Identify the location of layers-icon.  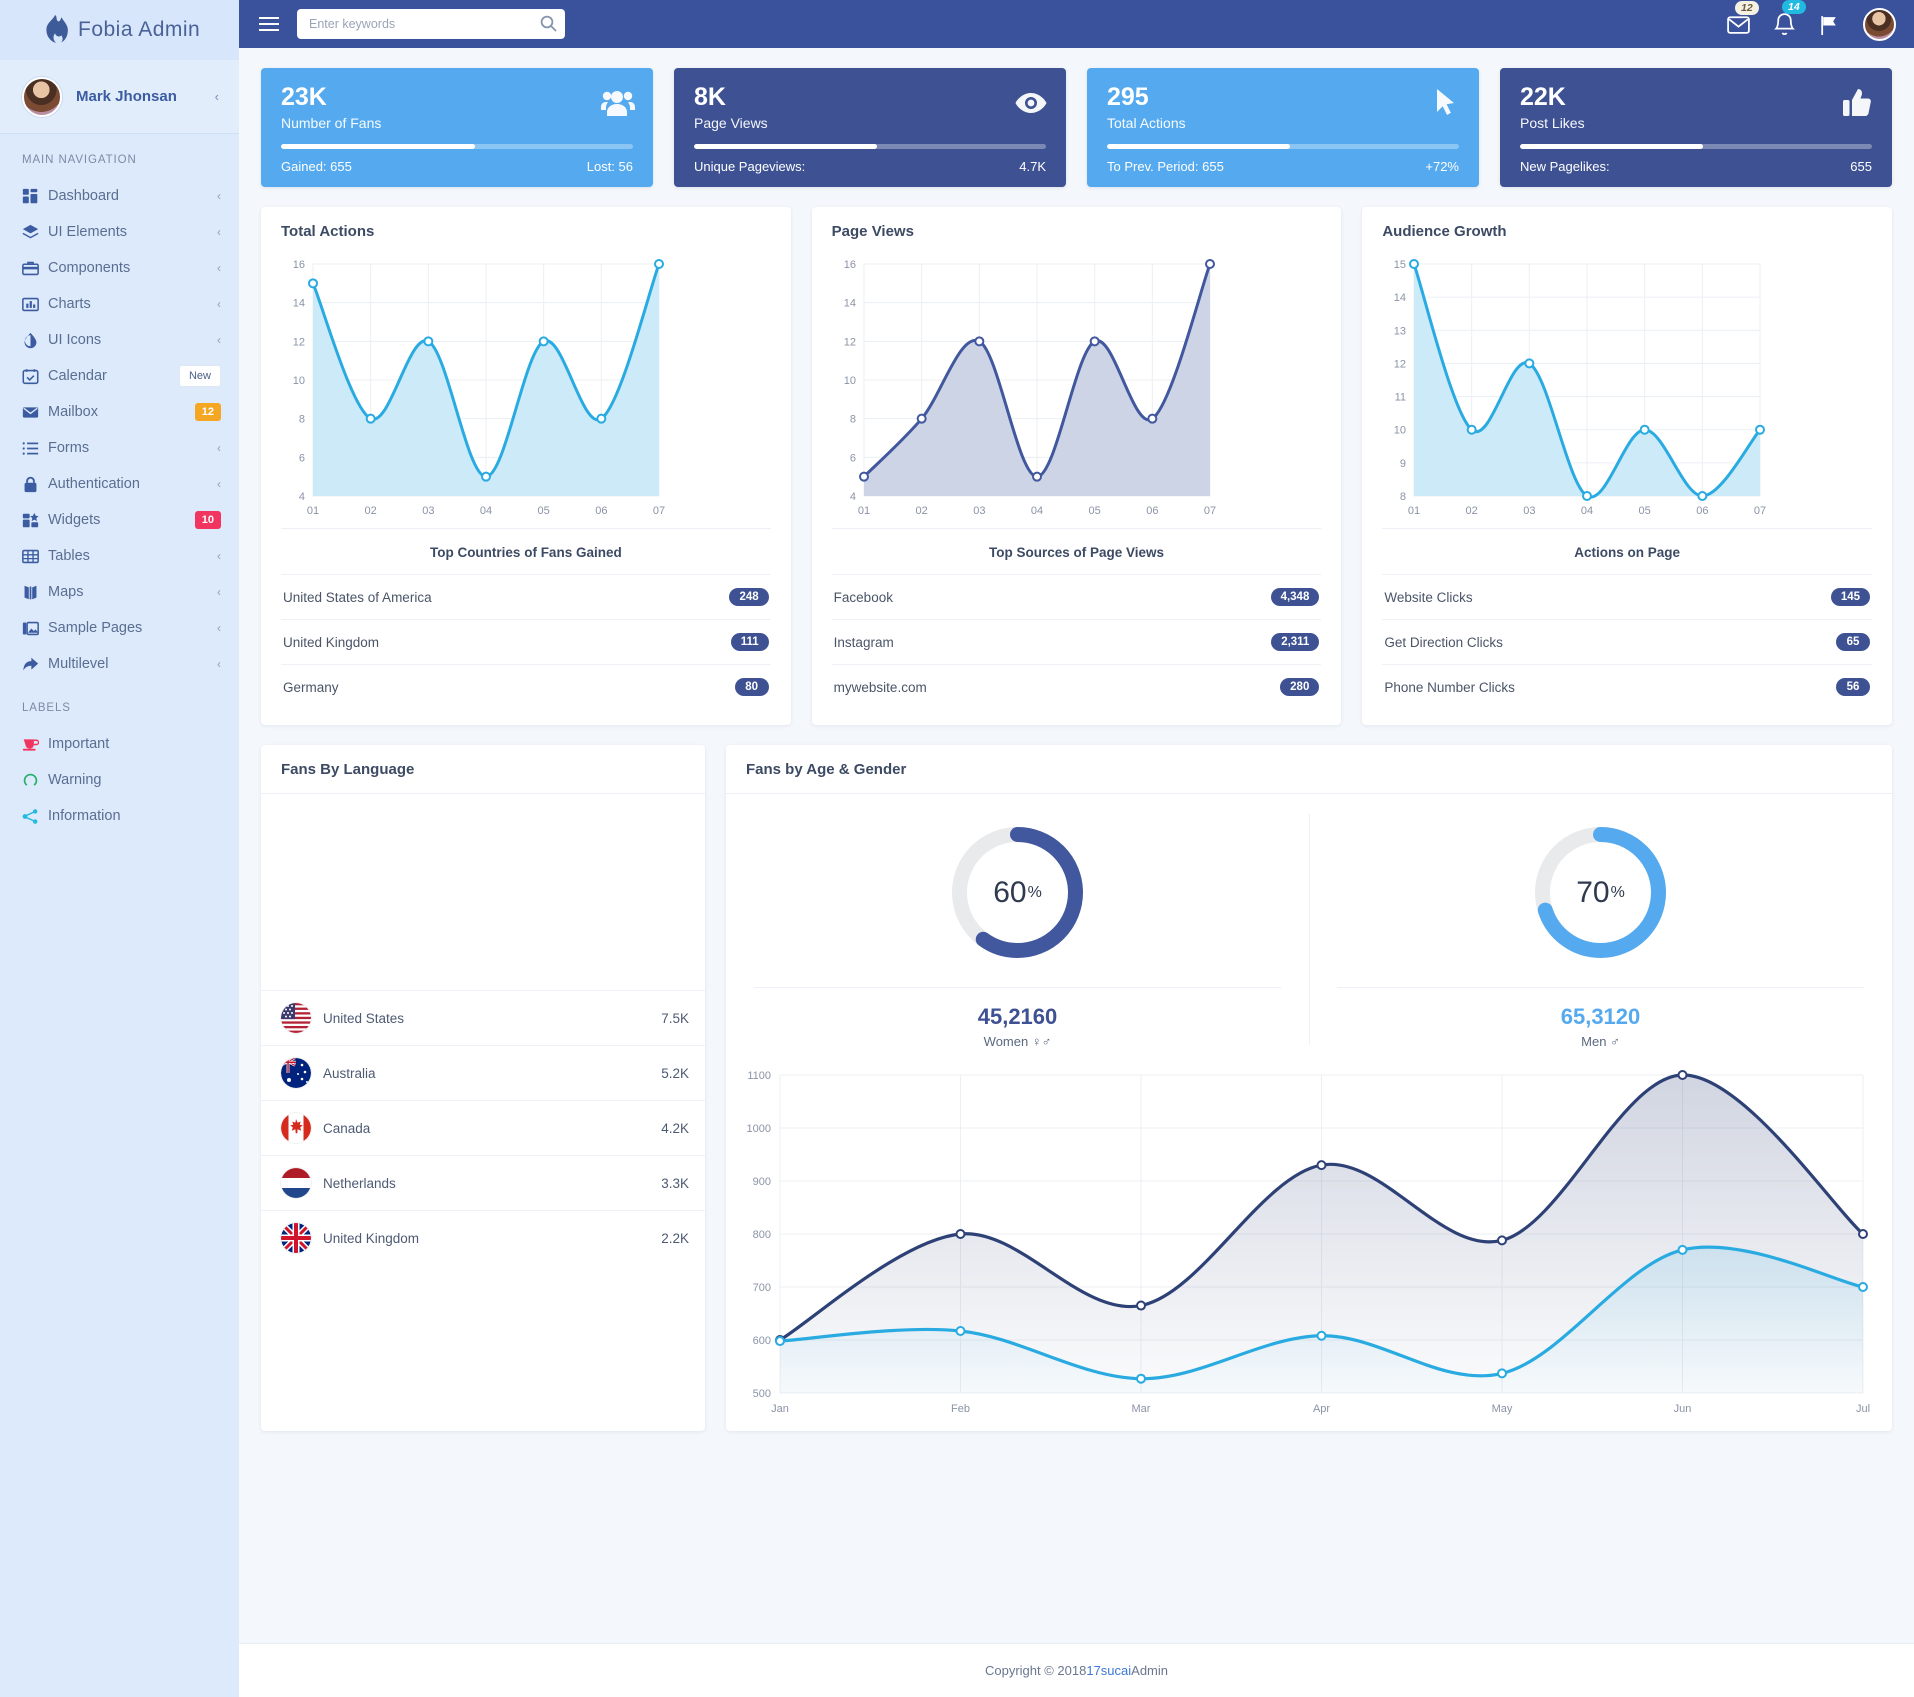
(35, 232).